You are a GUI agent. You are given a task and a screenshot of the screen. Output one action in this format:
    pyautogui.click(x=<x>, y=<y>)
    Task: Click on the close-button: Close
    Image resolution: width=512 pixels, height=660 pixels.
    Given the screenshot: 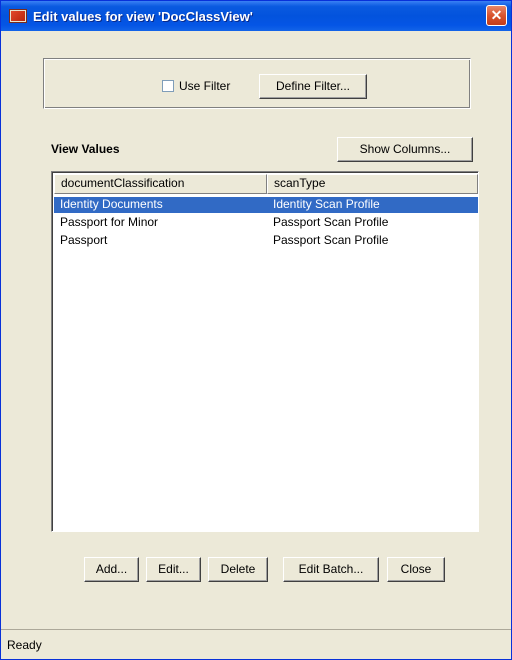 What is the action you would take?
    pyautogui.click(x=416, y=569)
    